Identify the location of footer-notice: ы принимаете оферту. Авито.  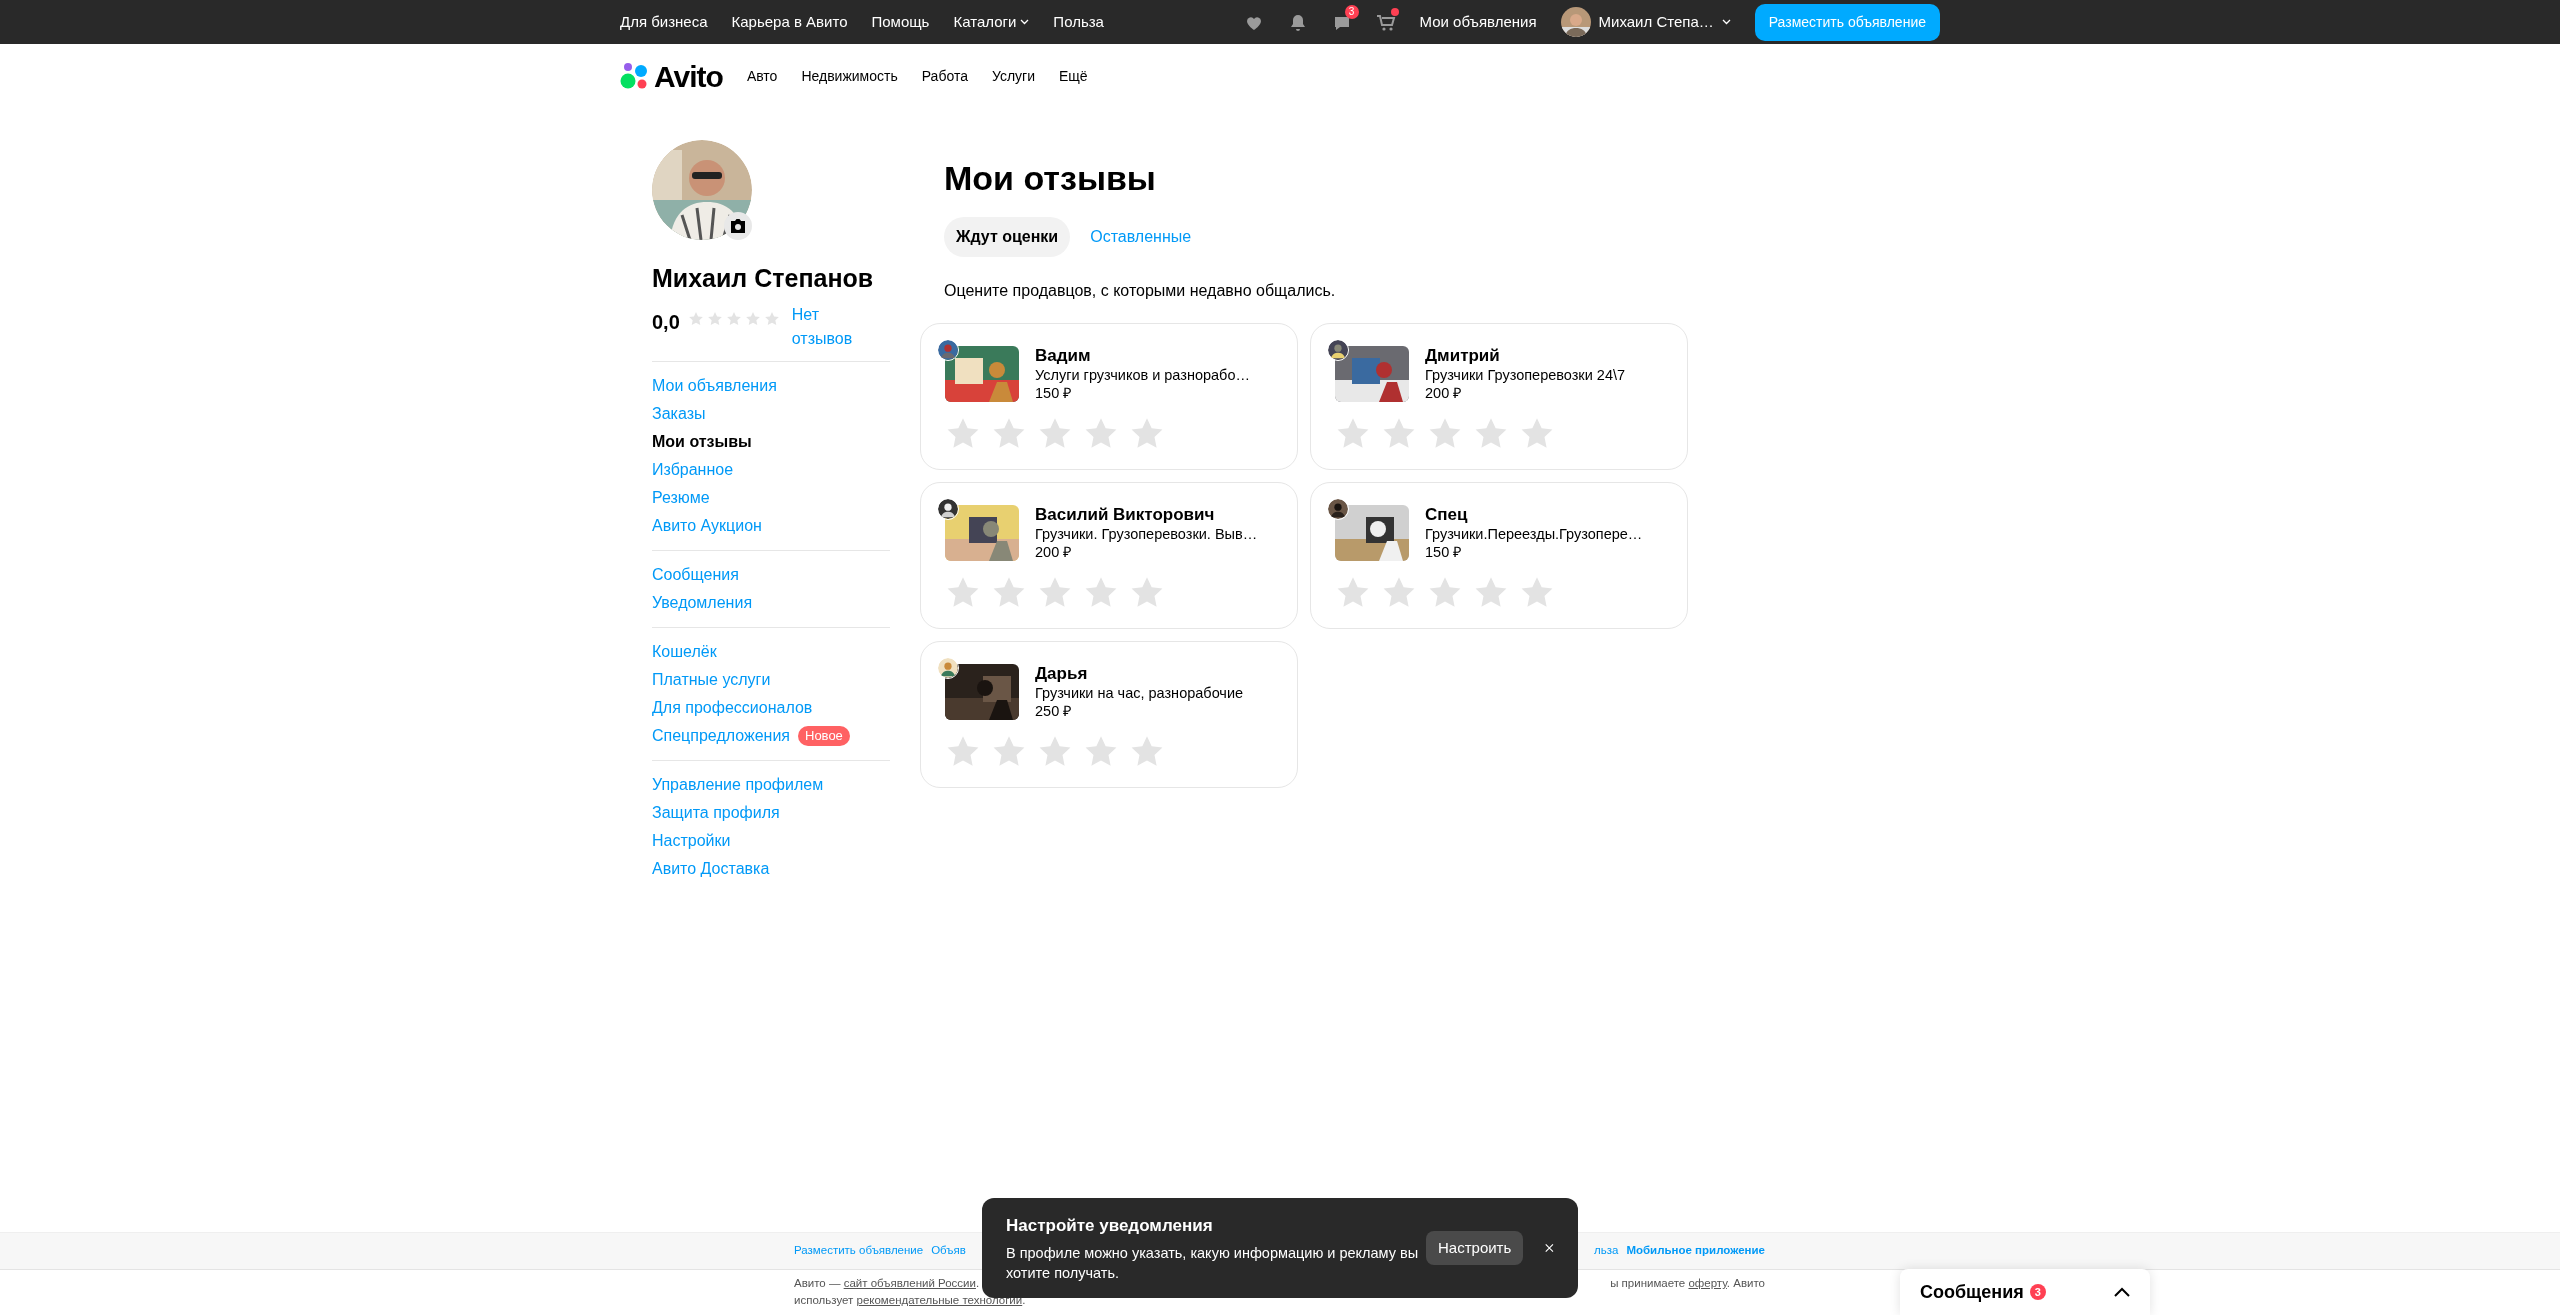
(1687, 1283).